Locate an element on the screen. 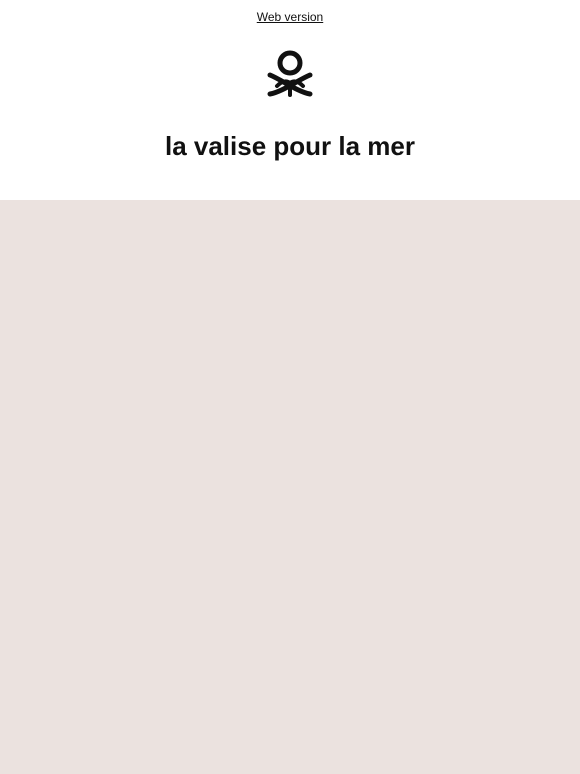  web-version-link: Web version is located at coordinates (290, 17).